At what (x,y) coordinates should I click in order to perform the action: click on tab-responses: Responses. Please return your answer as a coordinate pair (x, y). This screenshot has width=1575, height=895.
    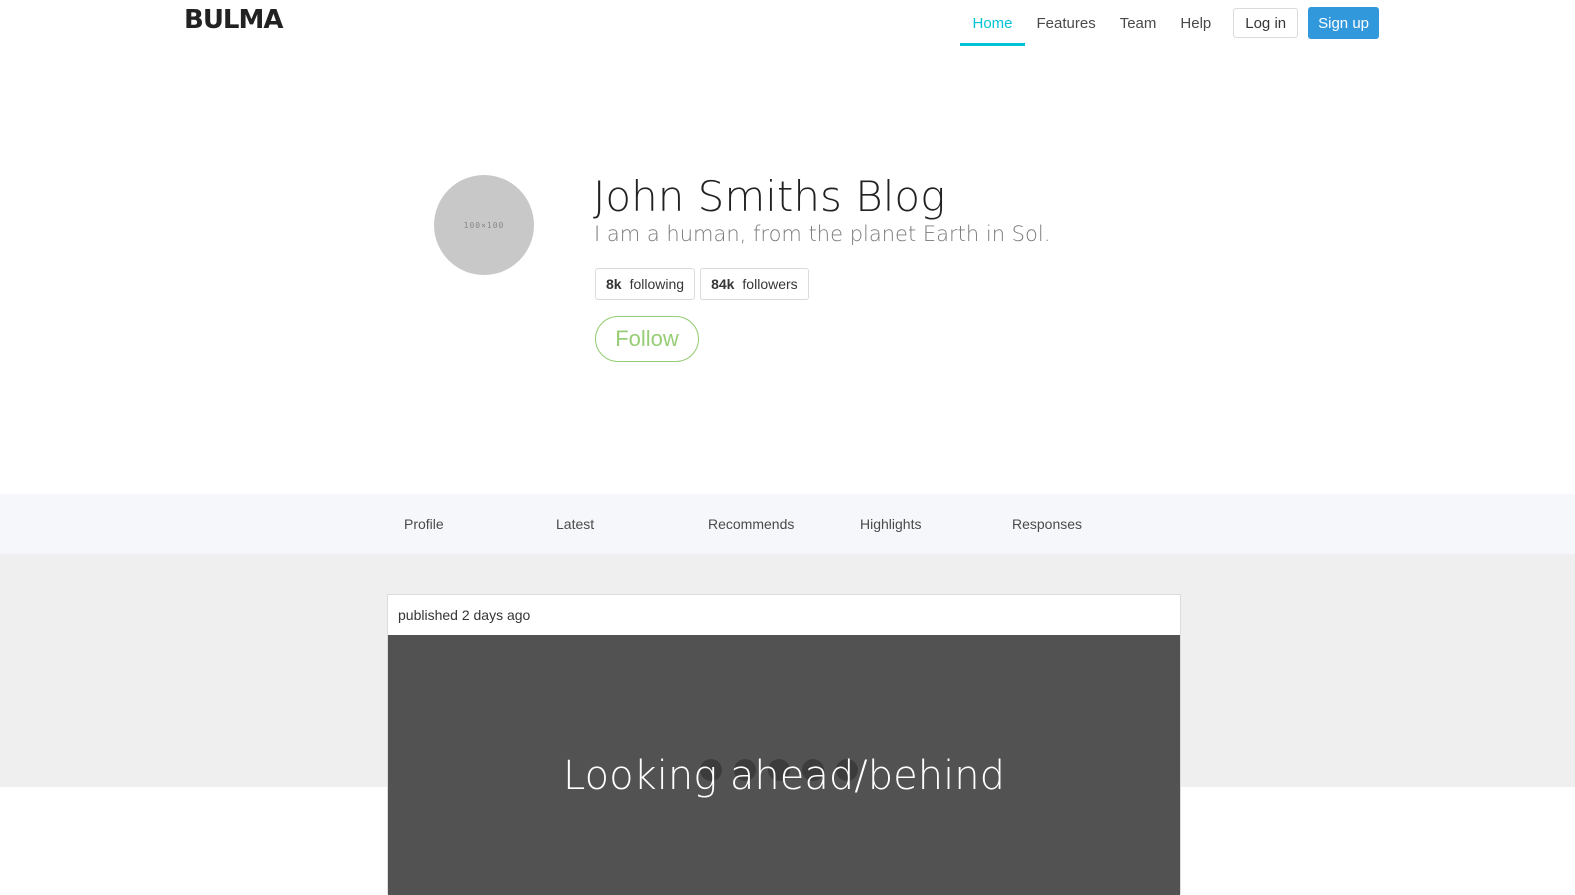
    Looking at the image, I should click on (1047, 524).